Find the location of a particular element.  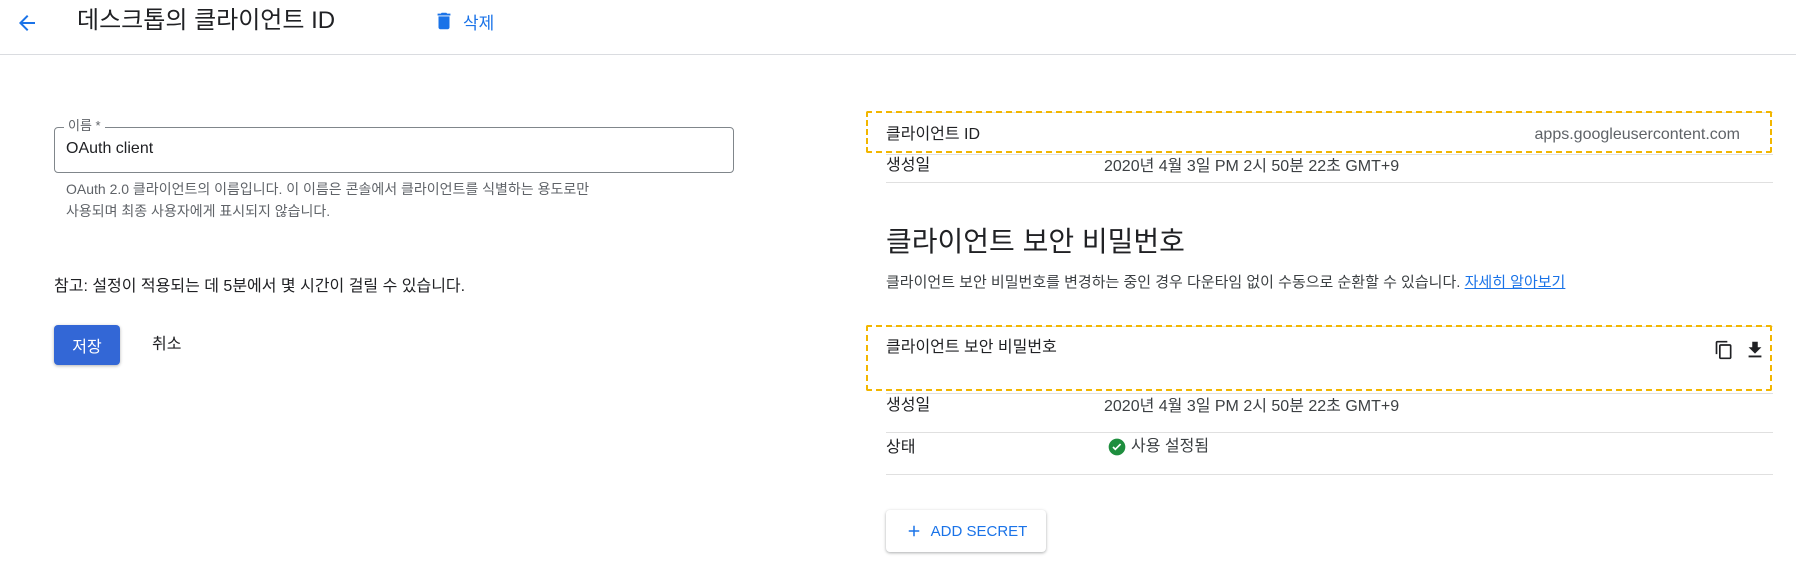

delete-button: 삭제 is located at coordinates (463, 21).